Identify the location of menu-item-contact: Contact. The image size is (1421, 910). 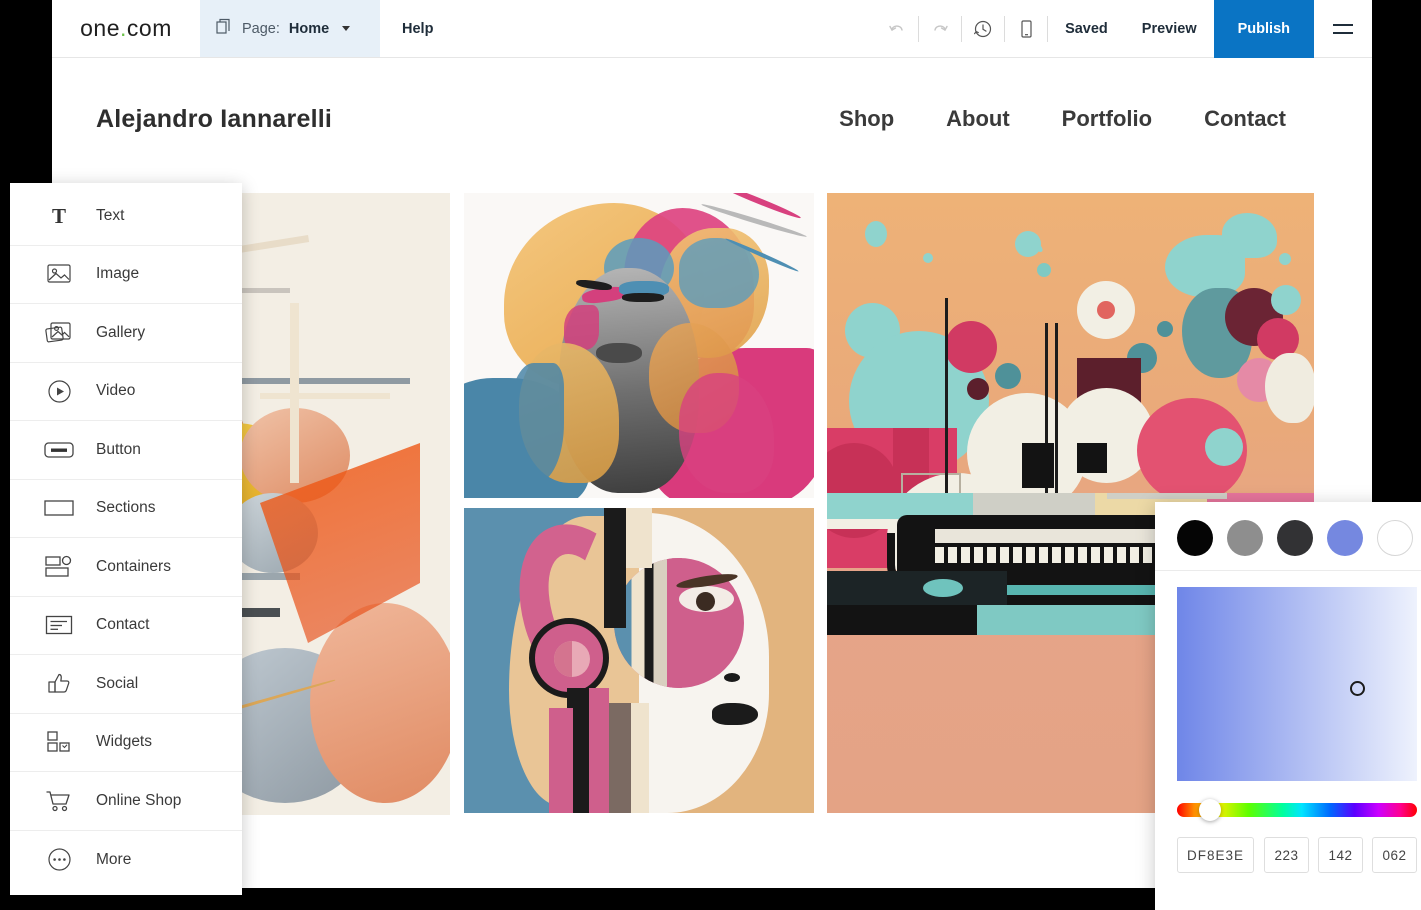
(126, 626).